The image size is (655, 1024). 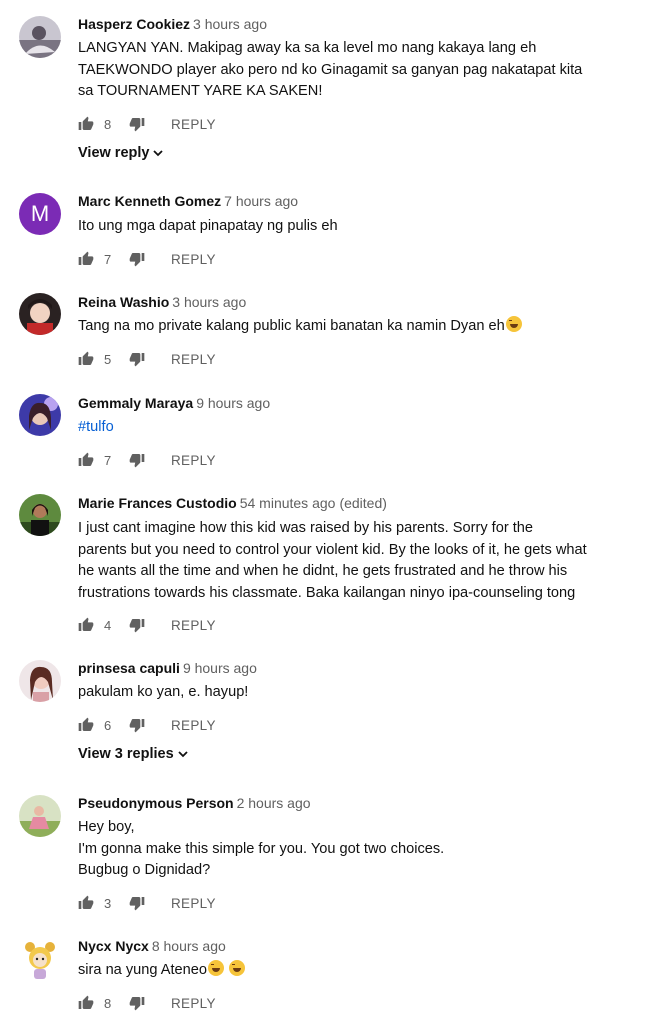 I want to click on edited-label: (edited), so click(x=363, y=503).